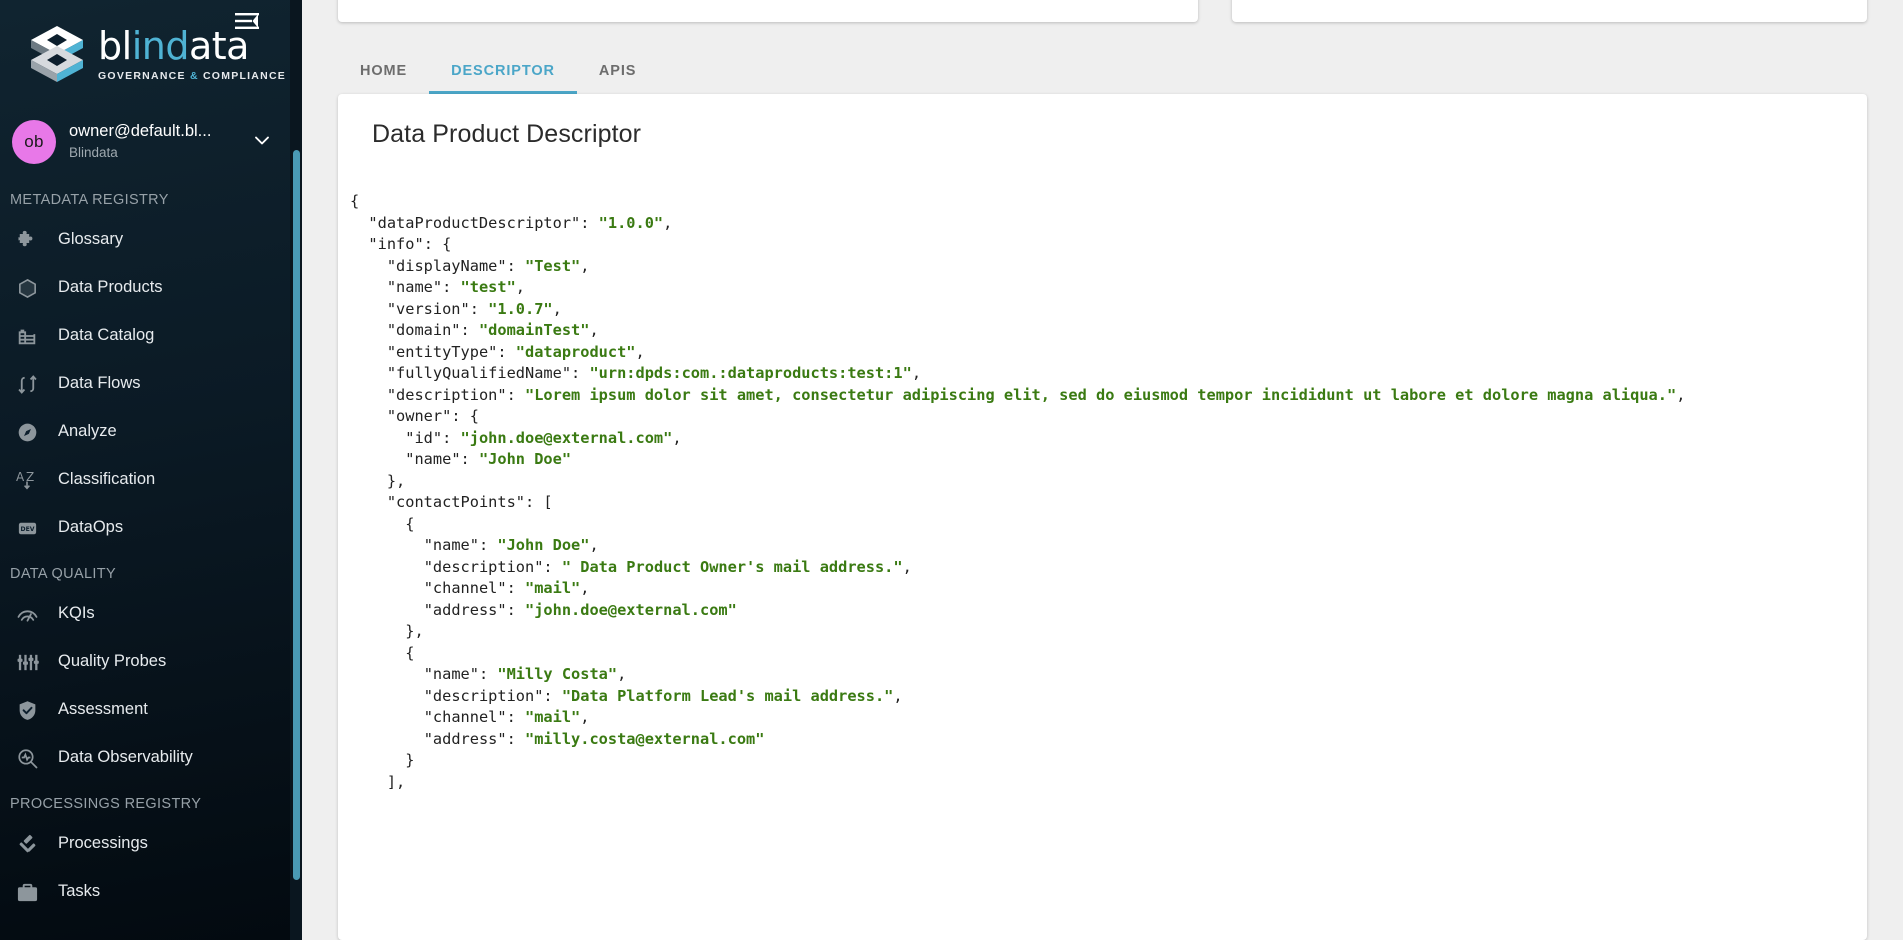  I want to click on sidebar-item-label: Data Products, so click(110, 287).